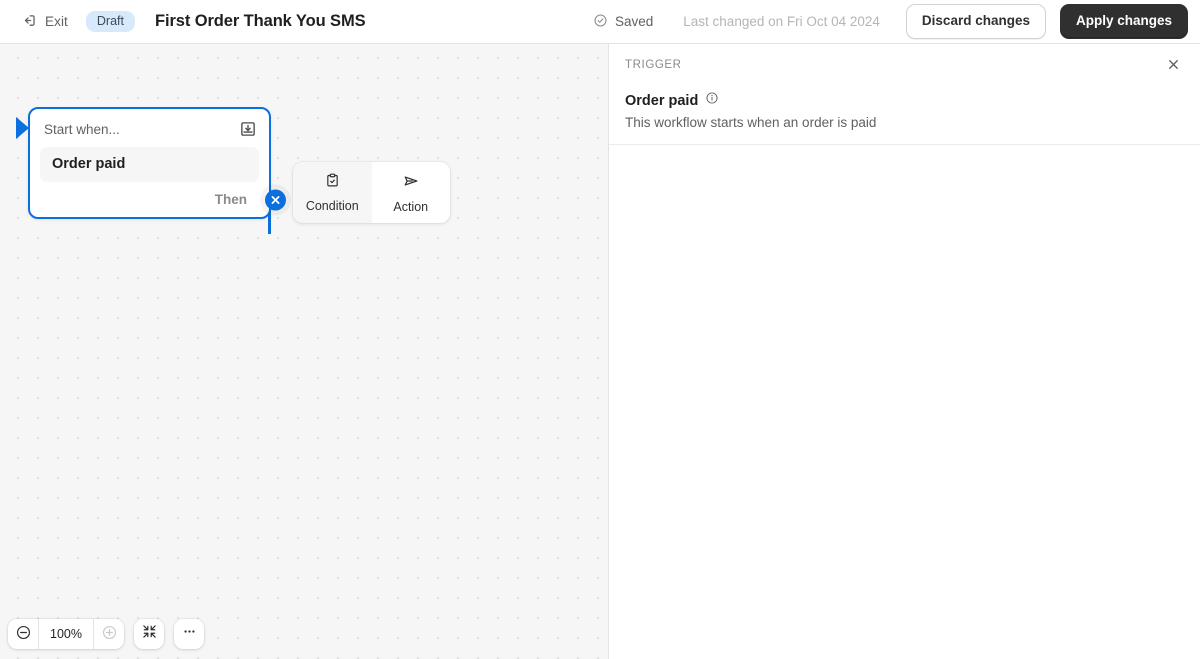  I want to click on zoom-in-button, so click(109, 634).